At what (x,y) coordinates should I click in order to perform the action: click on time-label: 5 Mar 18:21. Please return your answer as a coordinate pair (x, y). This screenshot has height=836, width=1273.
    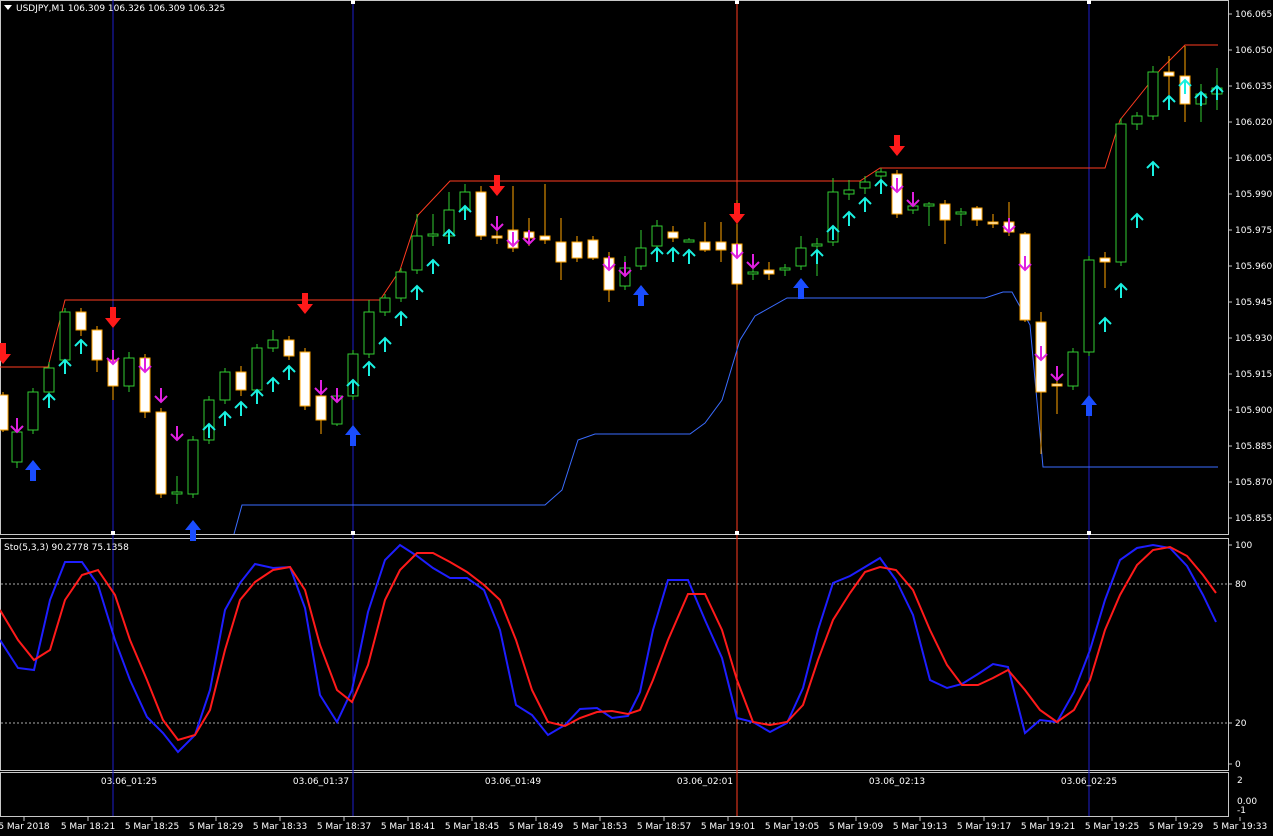
    Looking at the image, I should click on (88, 827).